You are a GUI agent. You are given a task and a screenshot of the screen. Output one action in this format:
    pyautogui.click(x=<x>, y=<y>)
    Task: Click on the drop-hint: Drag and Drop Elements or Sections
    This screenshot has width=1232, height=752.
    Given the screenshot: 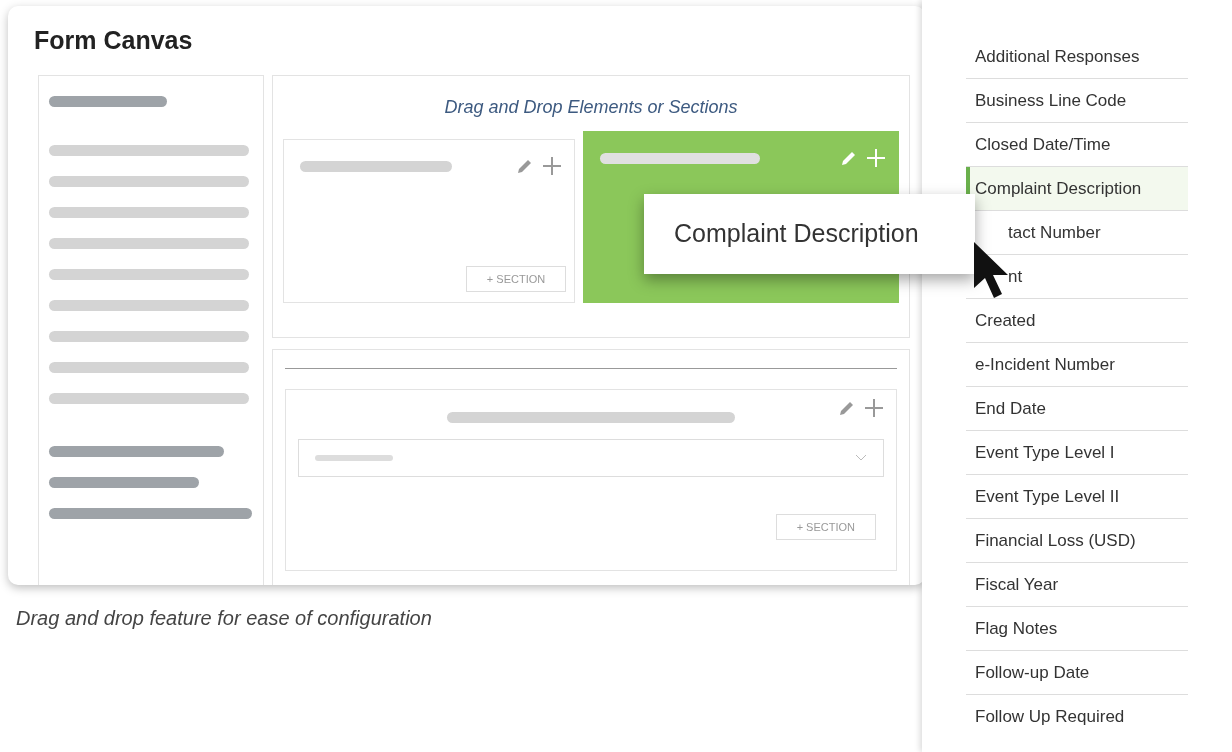 What is the action you would take?
    pyautogui.click(x=591, y=107)
    